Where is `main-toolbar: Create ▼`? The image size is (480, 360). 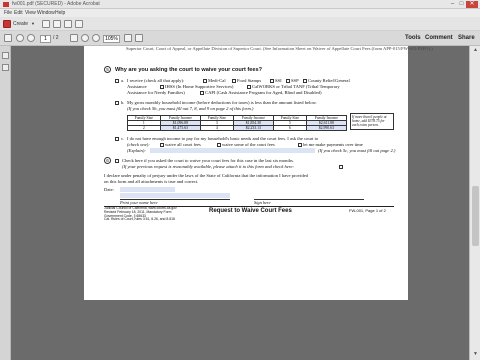
main-toolbar: Create ▼ is located at coordinates (240, 24).